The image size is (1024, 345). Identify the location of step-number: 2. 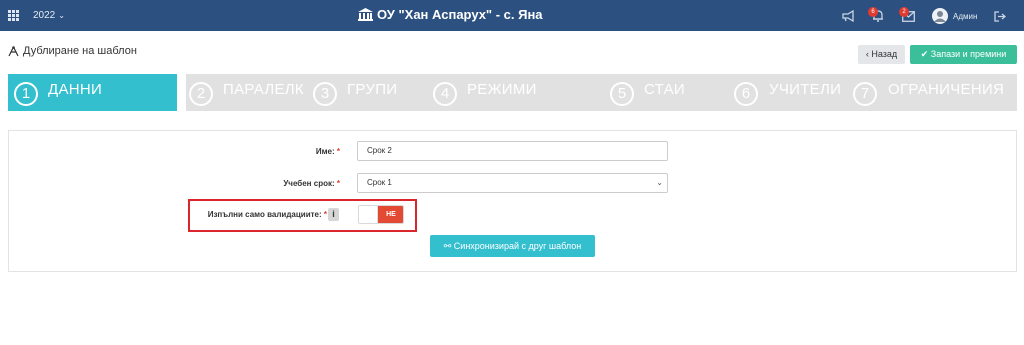
(201, 94).